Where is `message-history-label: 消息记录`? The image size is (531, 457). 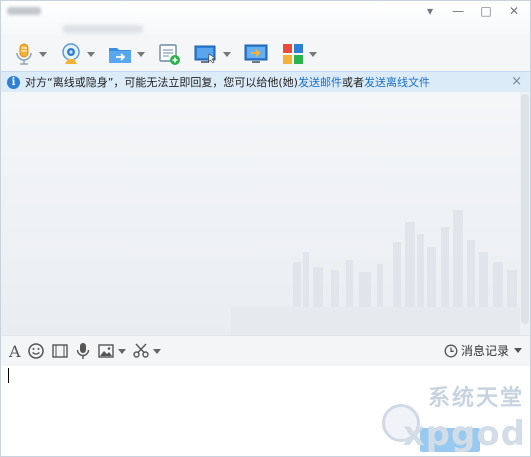
message-history-label: 消息记录 is located at coordinates (484, 351).